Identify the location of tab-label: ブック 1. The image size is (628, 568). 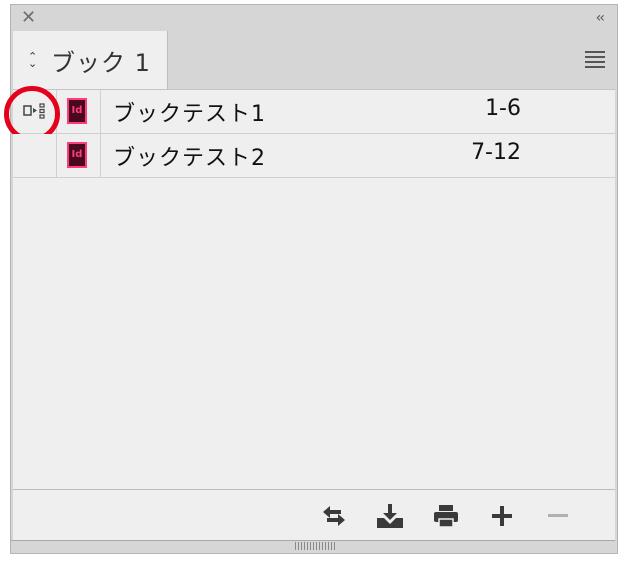
(101, 63).